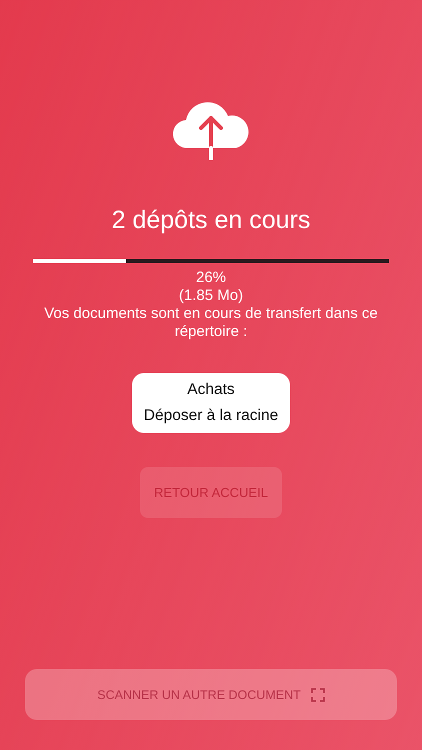 This screenshot has height=750, width=422. I want to click on scan-button: SCANNER UN AUTRE DOCUMENT, so click(211, 694).